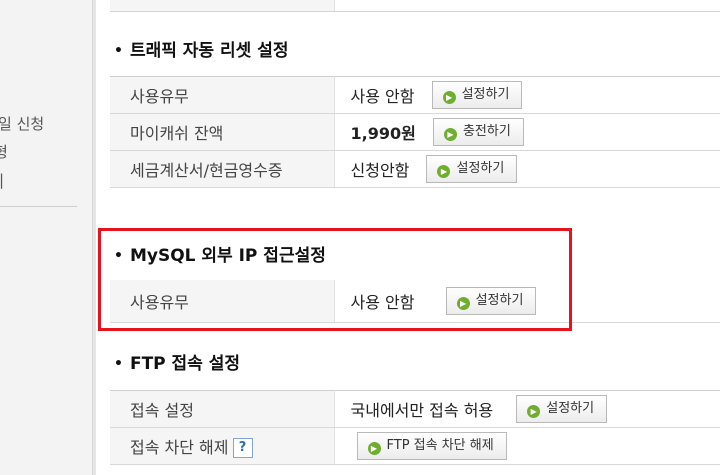 The image size is (720, 475). Describe the element at coordinates (478, 132) in the screenshot. I see `charge-button: ▶ 충전하기` at that location.